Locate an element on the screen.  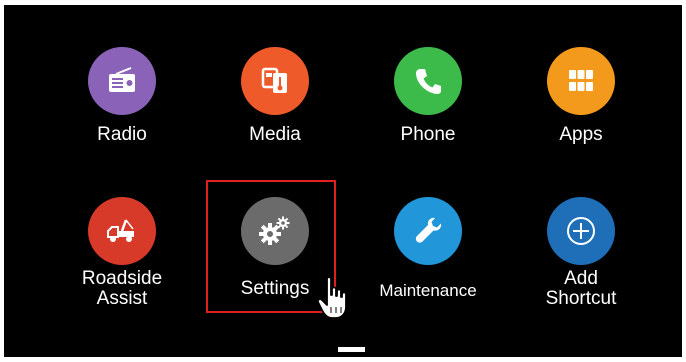
maintenance-tile: Maintenance is located at coordinates (428, 262).